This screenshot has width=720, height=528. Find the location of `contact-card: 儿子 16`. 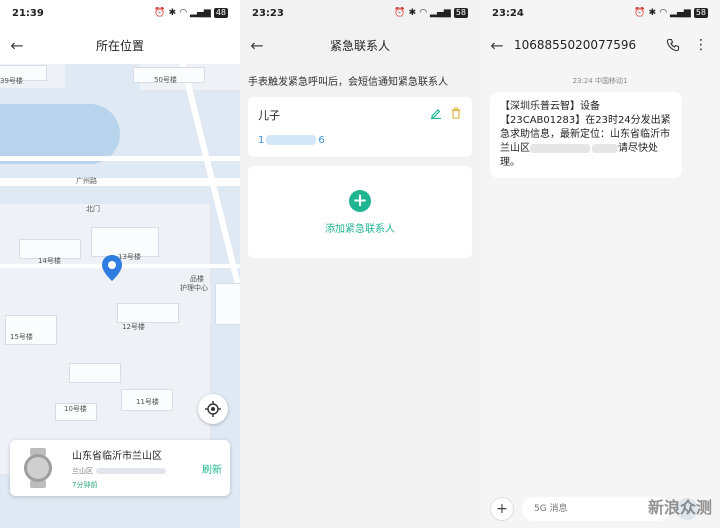

contact-card: 儿子 16 is located at coordinates (360, 127).